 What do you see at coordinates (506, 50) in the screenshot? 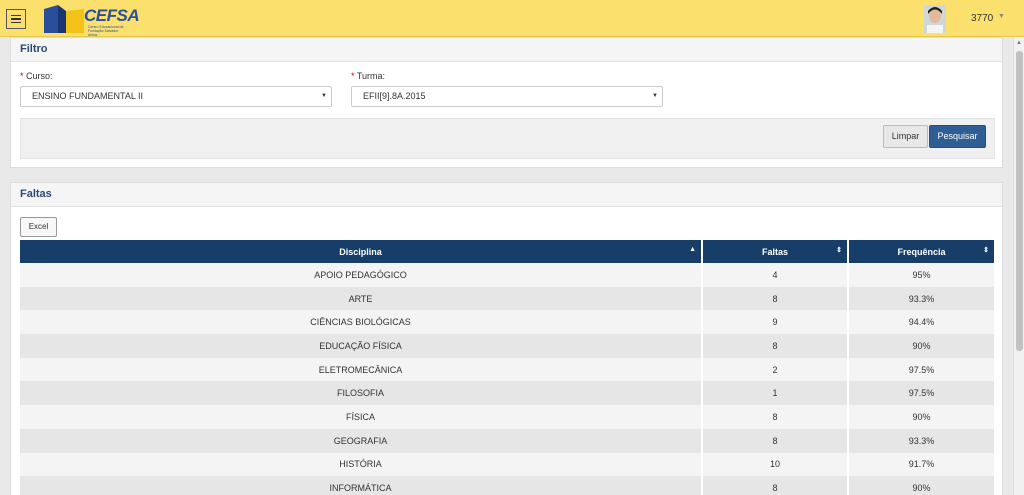
I see `filter-title: Filtro` at bounding box center [506, 50].